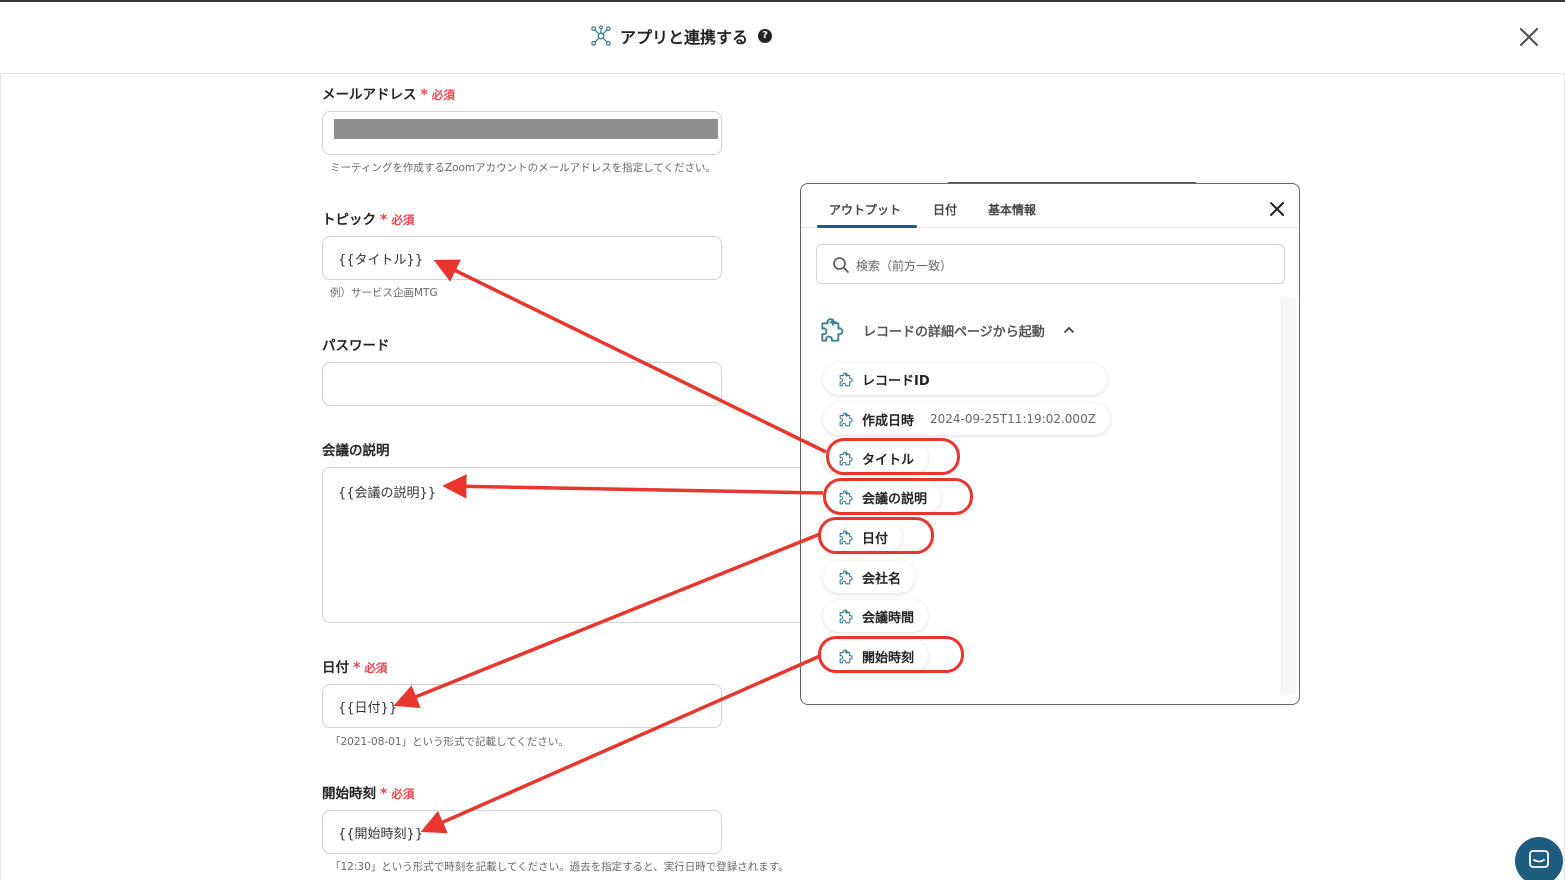 This screenshot has height=880, width=1565. I want to click on chip-value: 2024-09-25T11:19:02.000Z, so click(1013, 419).